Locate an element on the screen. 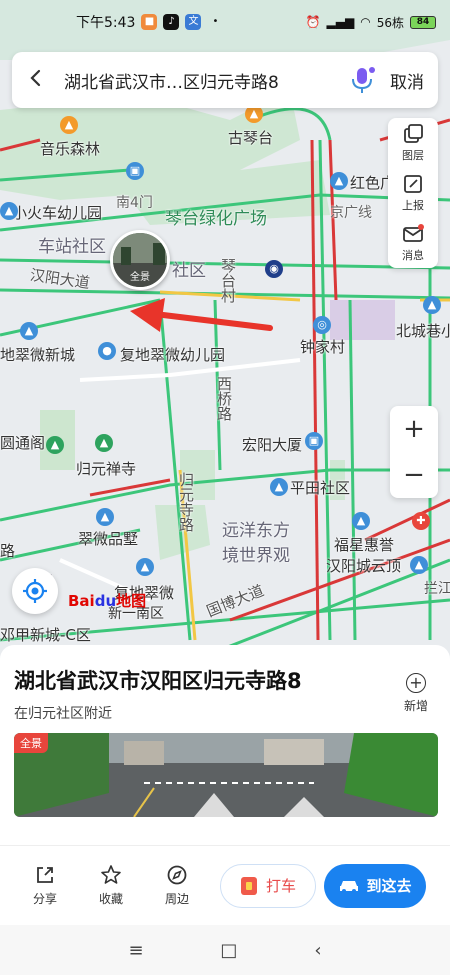  action-bar: 分享 收藏 周边 打车 到这去 is located at coordinates (225, 885).